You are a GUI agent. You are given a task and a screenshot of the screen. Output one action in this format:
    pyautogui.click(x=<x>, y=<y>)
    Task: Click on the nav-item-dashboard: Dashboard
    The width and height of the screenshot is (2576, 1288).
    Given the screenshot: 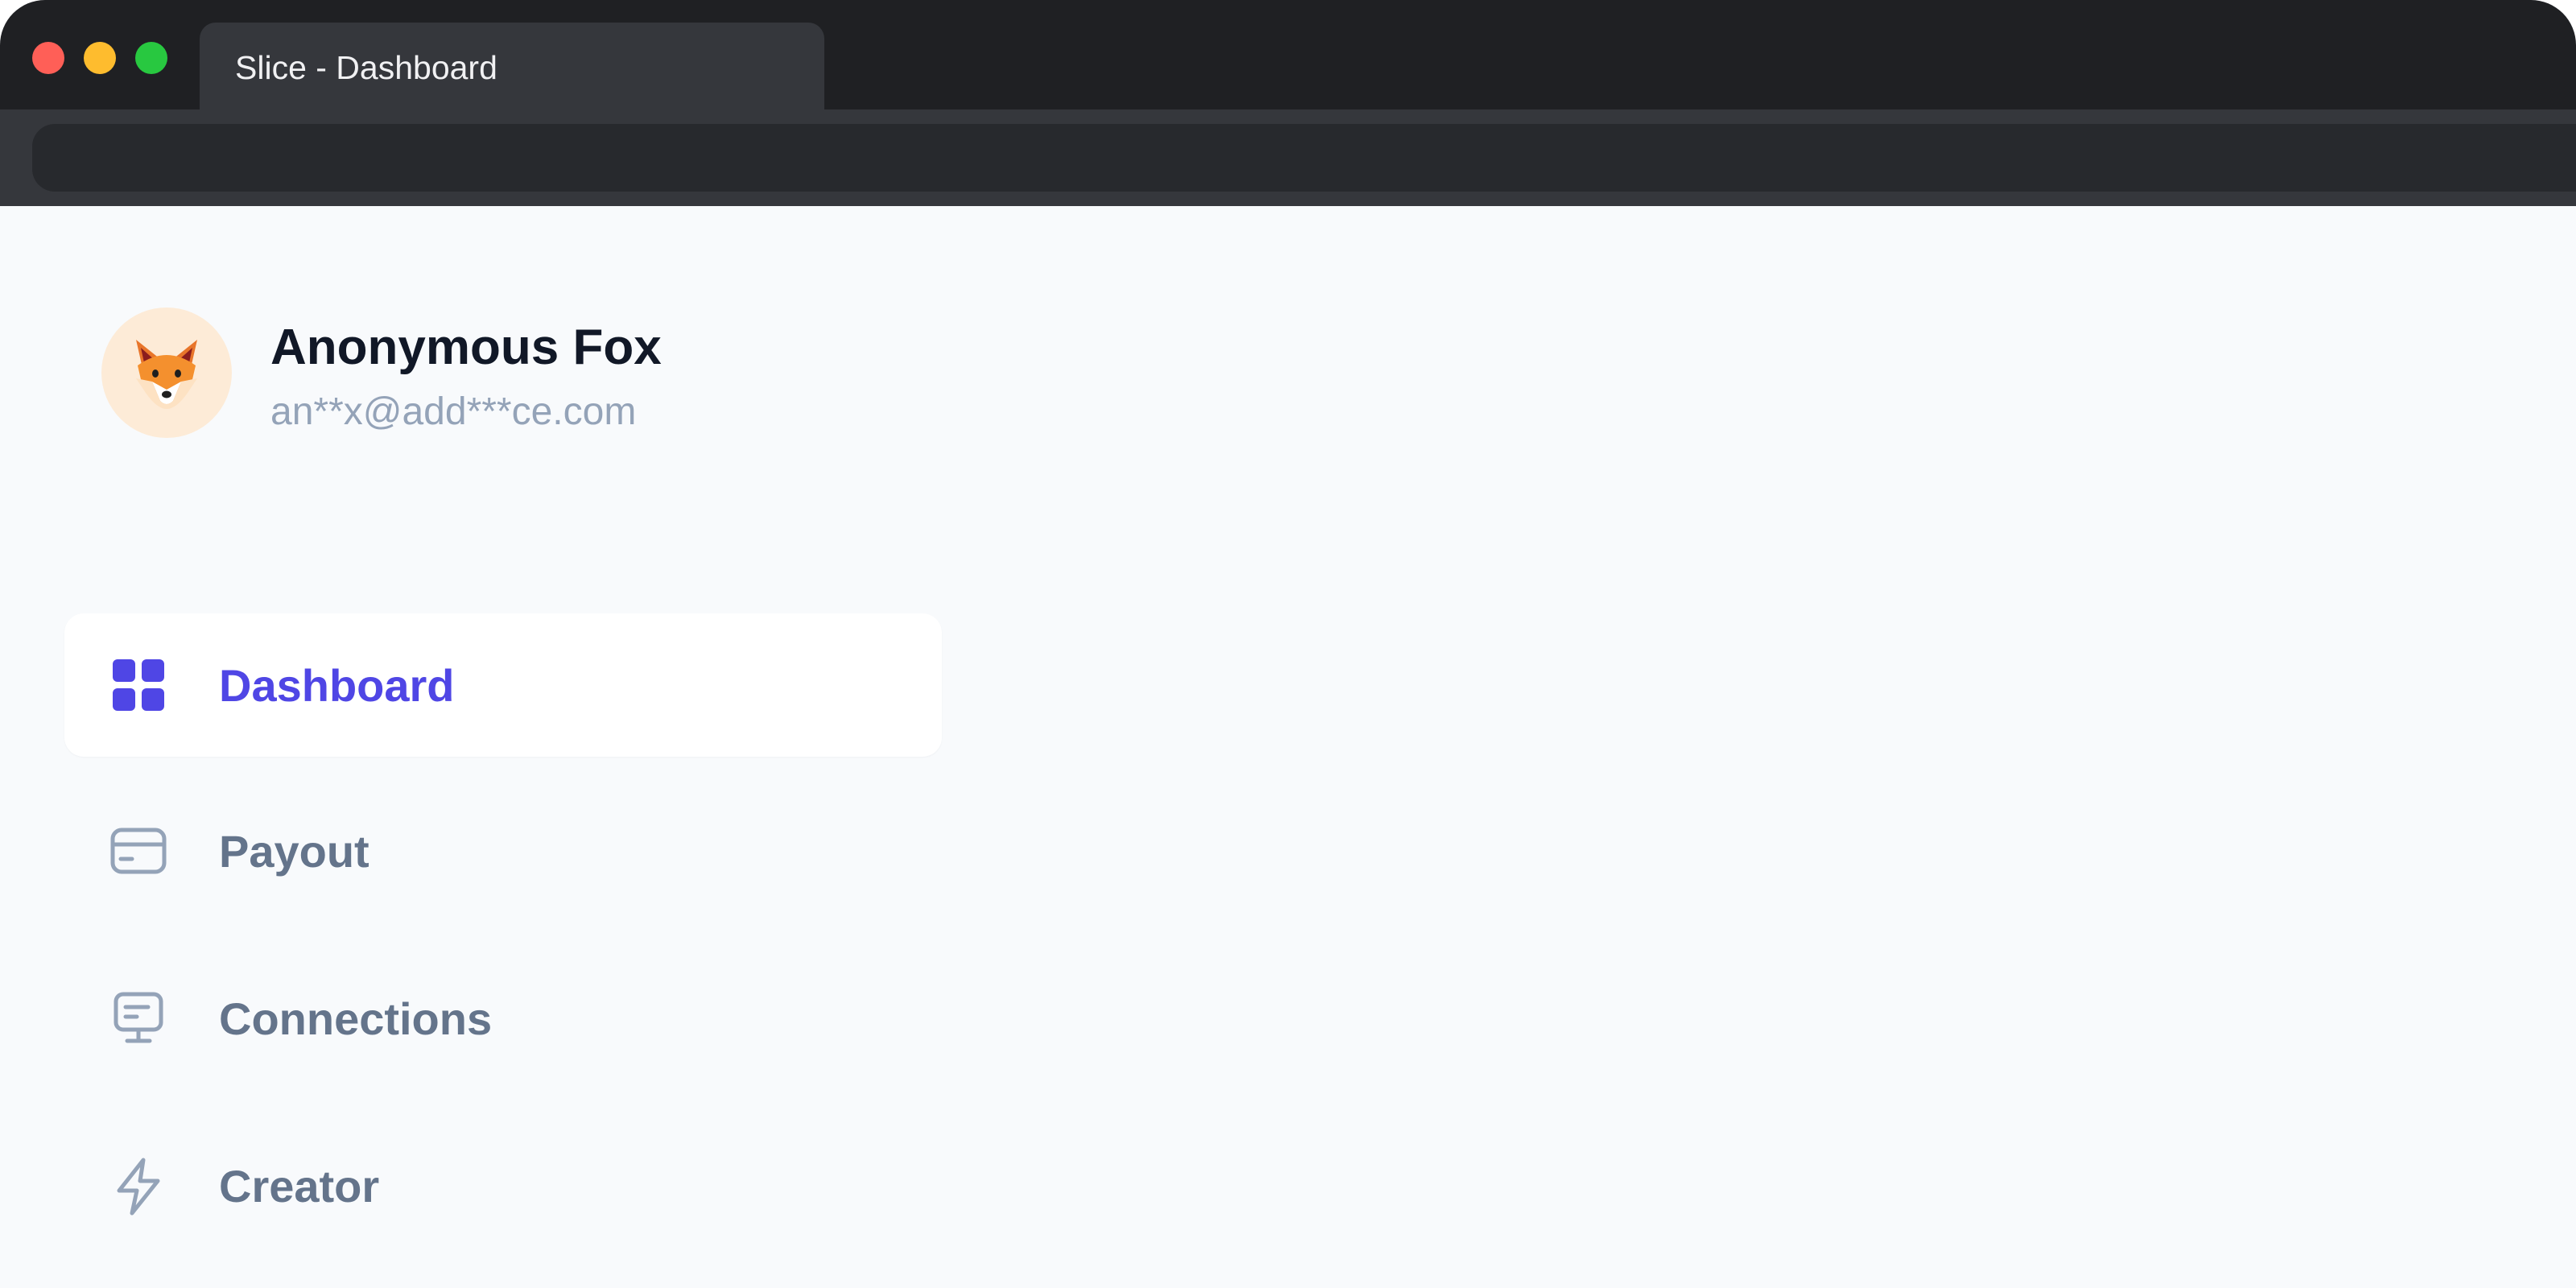 What is the action you would take?
    pyautogui.click(x=503, y=685)
    